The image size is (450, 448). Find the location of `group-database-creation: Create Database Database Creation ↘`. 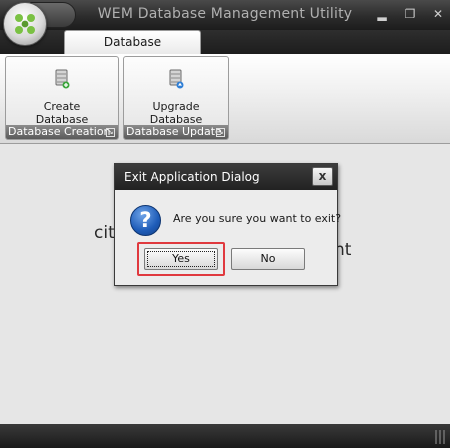

group-database-creation: Create Database Database Creation ↘ is located at coordinates (62, 98).